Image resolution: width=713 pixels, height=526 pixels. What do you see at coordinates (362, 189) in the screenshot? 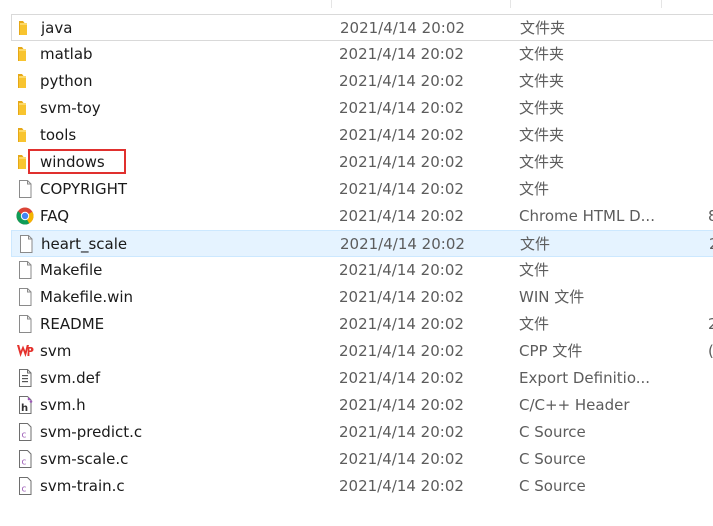
I see `file-row-copyright: COPYRIGHT 2021/4/14 20:02 文件` at bounding box center [362, 189].